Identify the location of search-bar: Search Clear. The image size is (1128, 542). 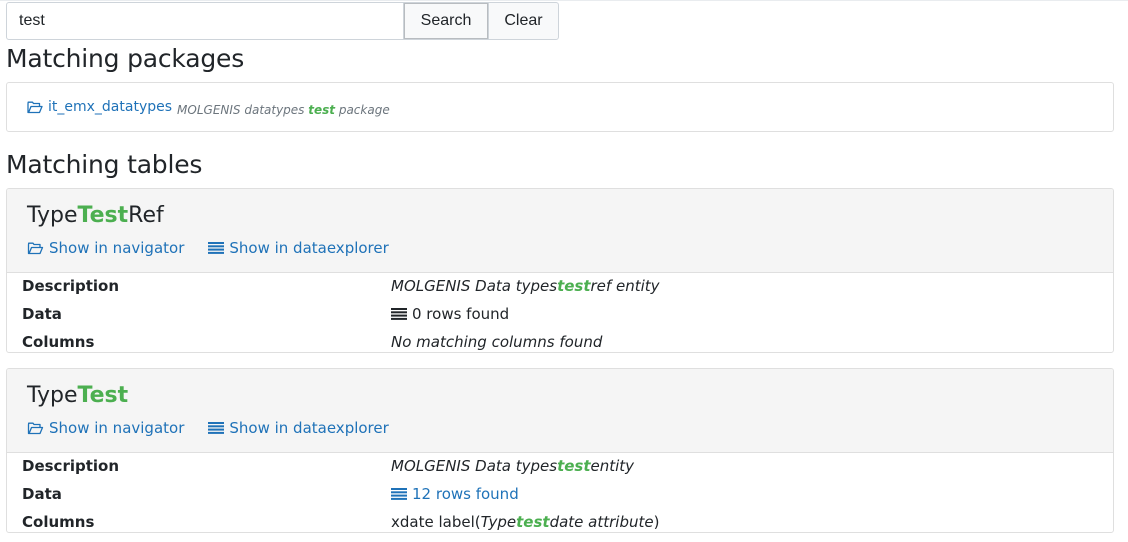
(282, 21).